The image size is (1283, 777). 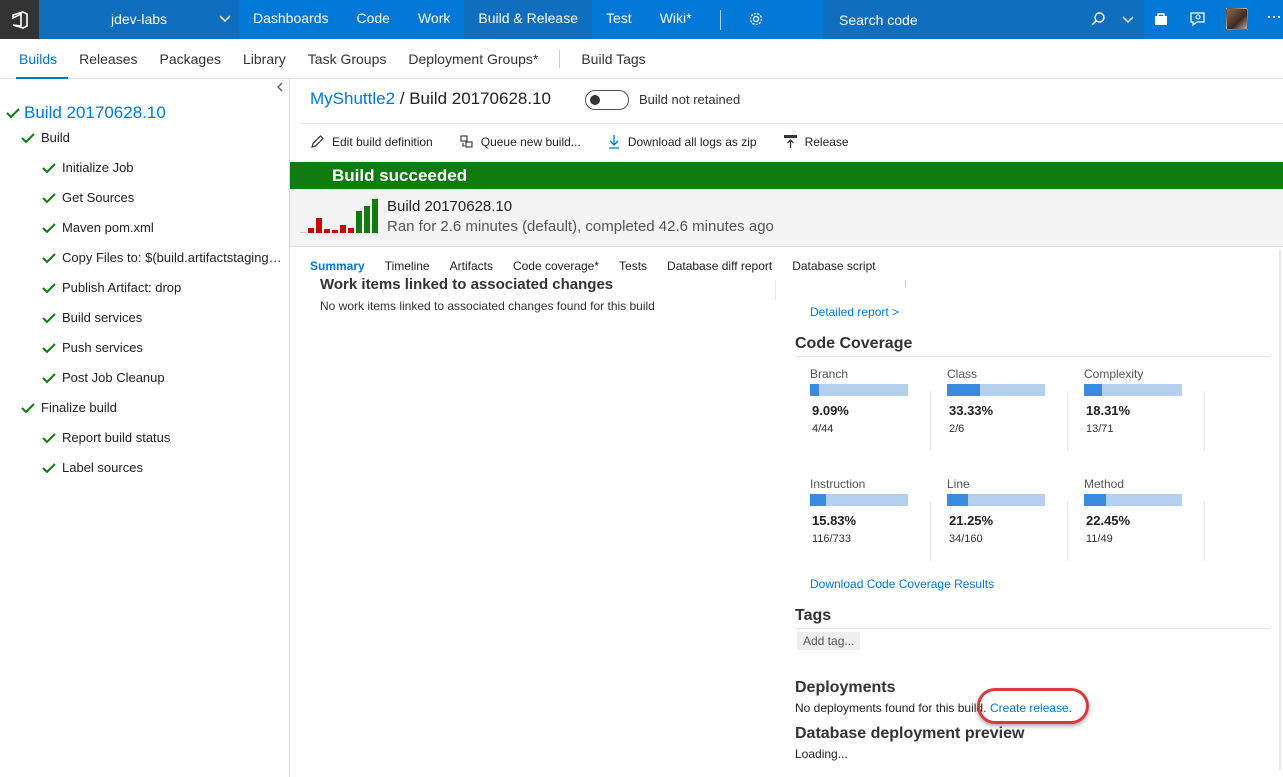 I want to click on header-divider, so click(x=791, y=123).